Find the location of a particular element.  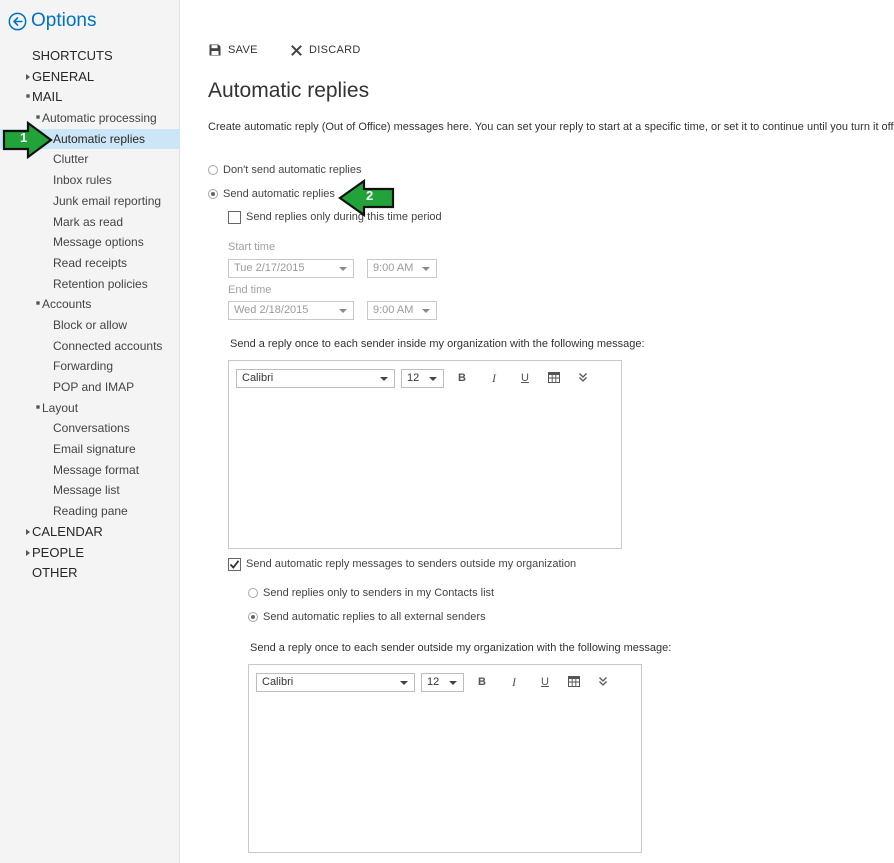

nav-conversations: Conversations is located at coordinates (90, 428).